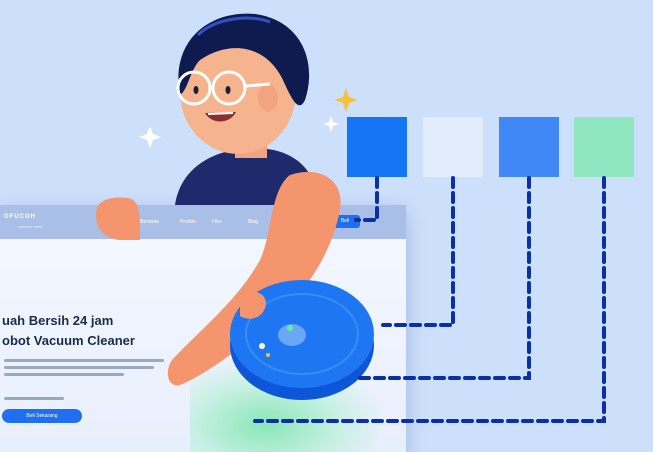  Describe the element at coordinates (418, 251) in the screenshot. I see `connector-light` at that location.